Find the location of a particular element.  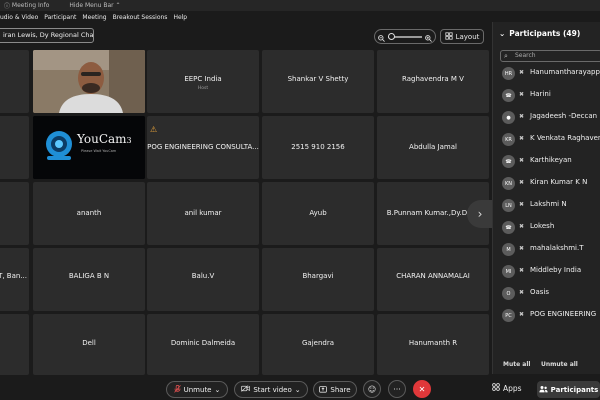

participant-name: Gajendra is located at coordinates (317, 343).